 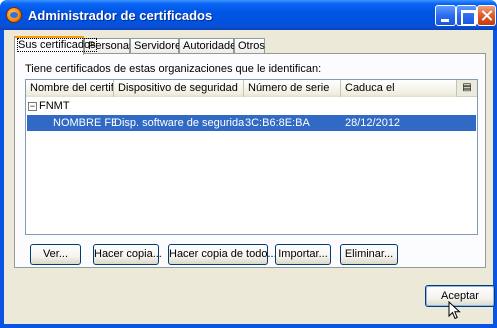 What do you see at coordinates (249, 46) in the screenshot?
I see `tab-otros: Otros` at bounding box center [249, 46].